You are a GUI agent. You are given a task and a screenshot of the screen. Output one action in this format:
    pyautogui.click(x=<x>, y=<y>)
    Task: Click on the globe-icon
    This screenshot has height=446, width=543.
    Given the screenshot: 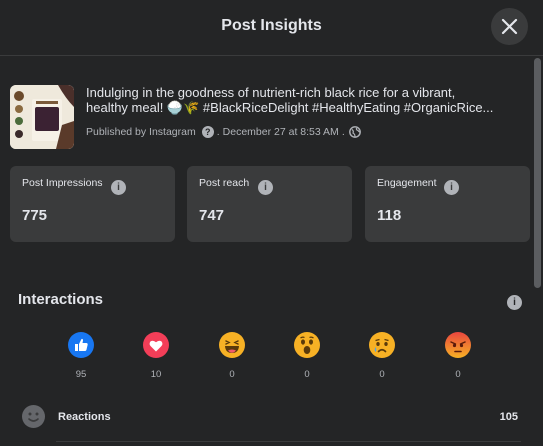 What is the action you would take?
    pyautogui.click(x=354, y=132)
    